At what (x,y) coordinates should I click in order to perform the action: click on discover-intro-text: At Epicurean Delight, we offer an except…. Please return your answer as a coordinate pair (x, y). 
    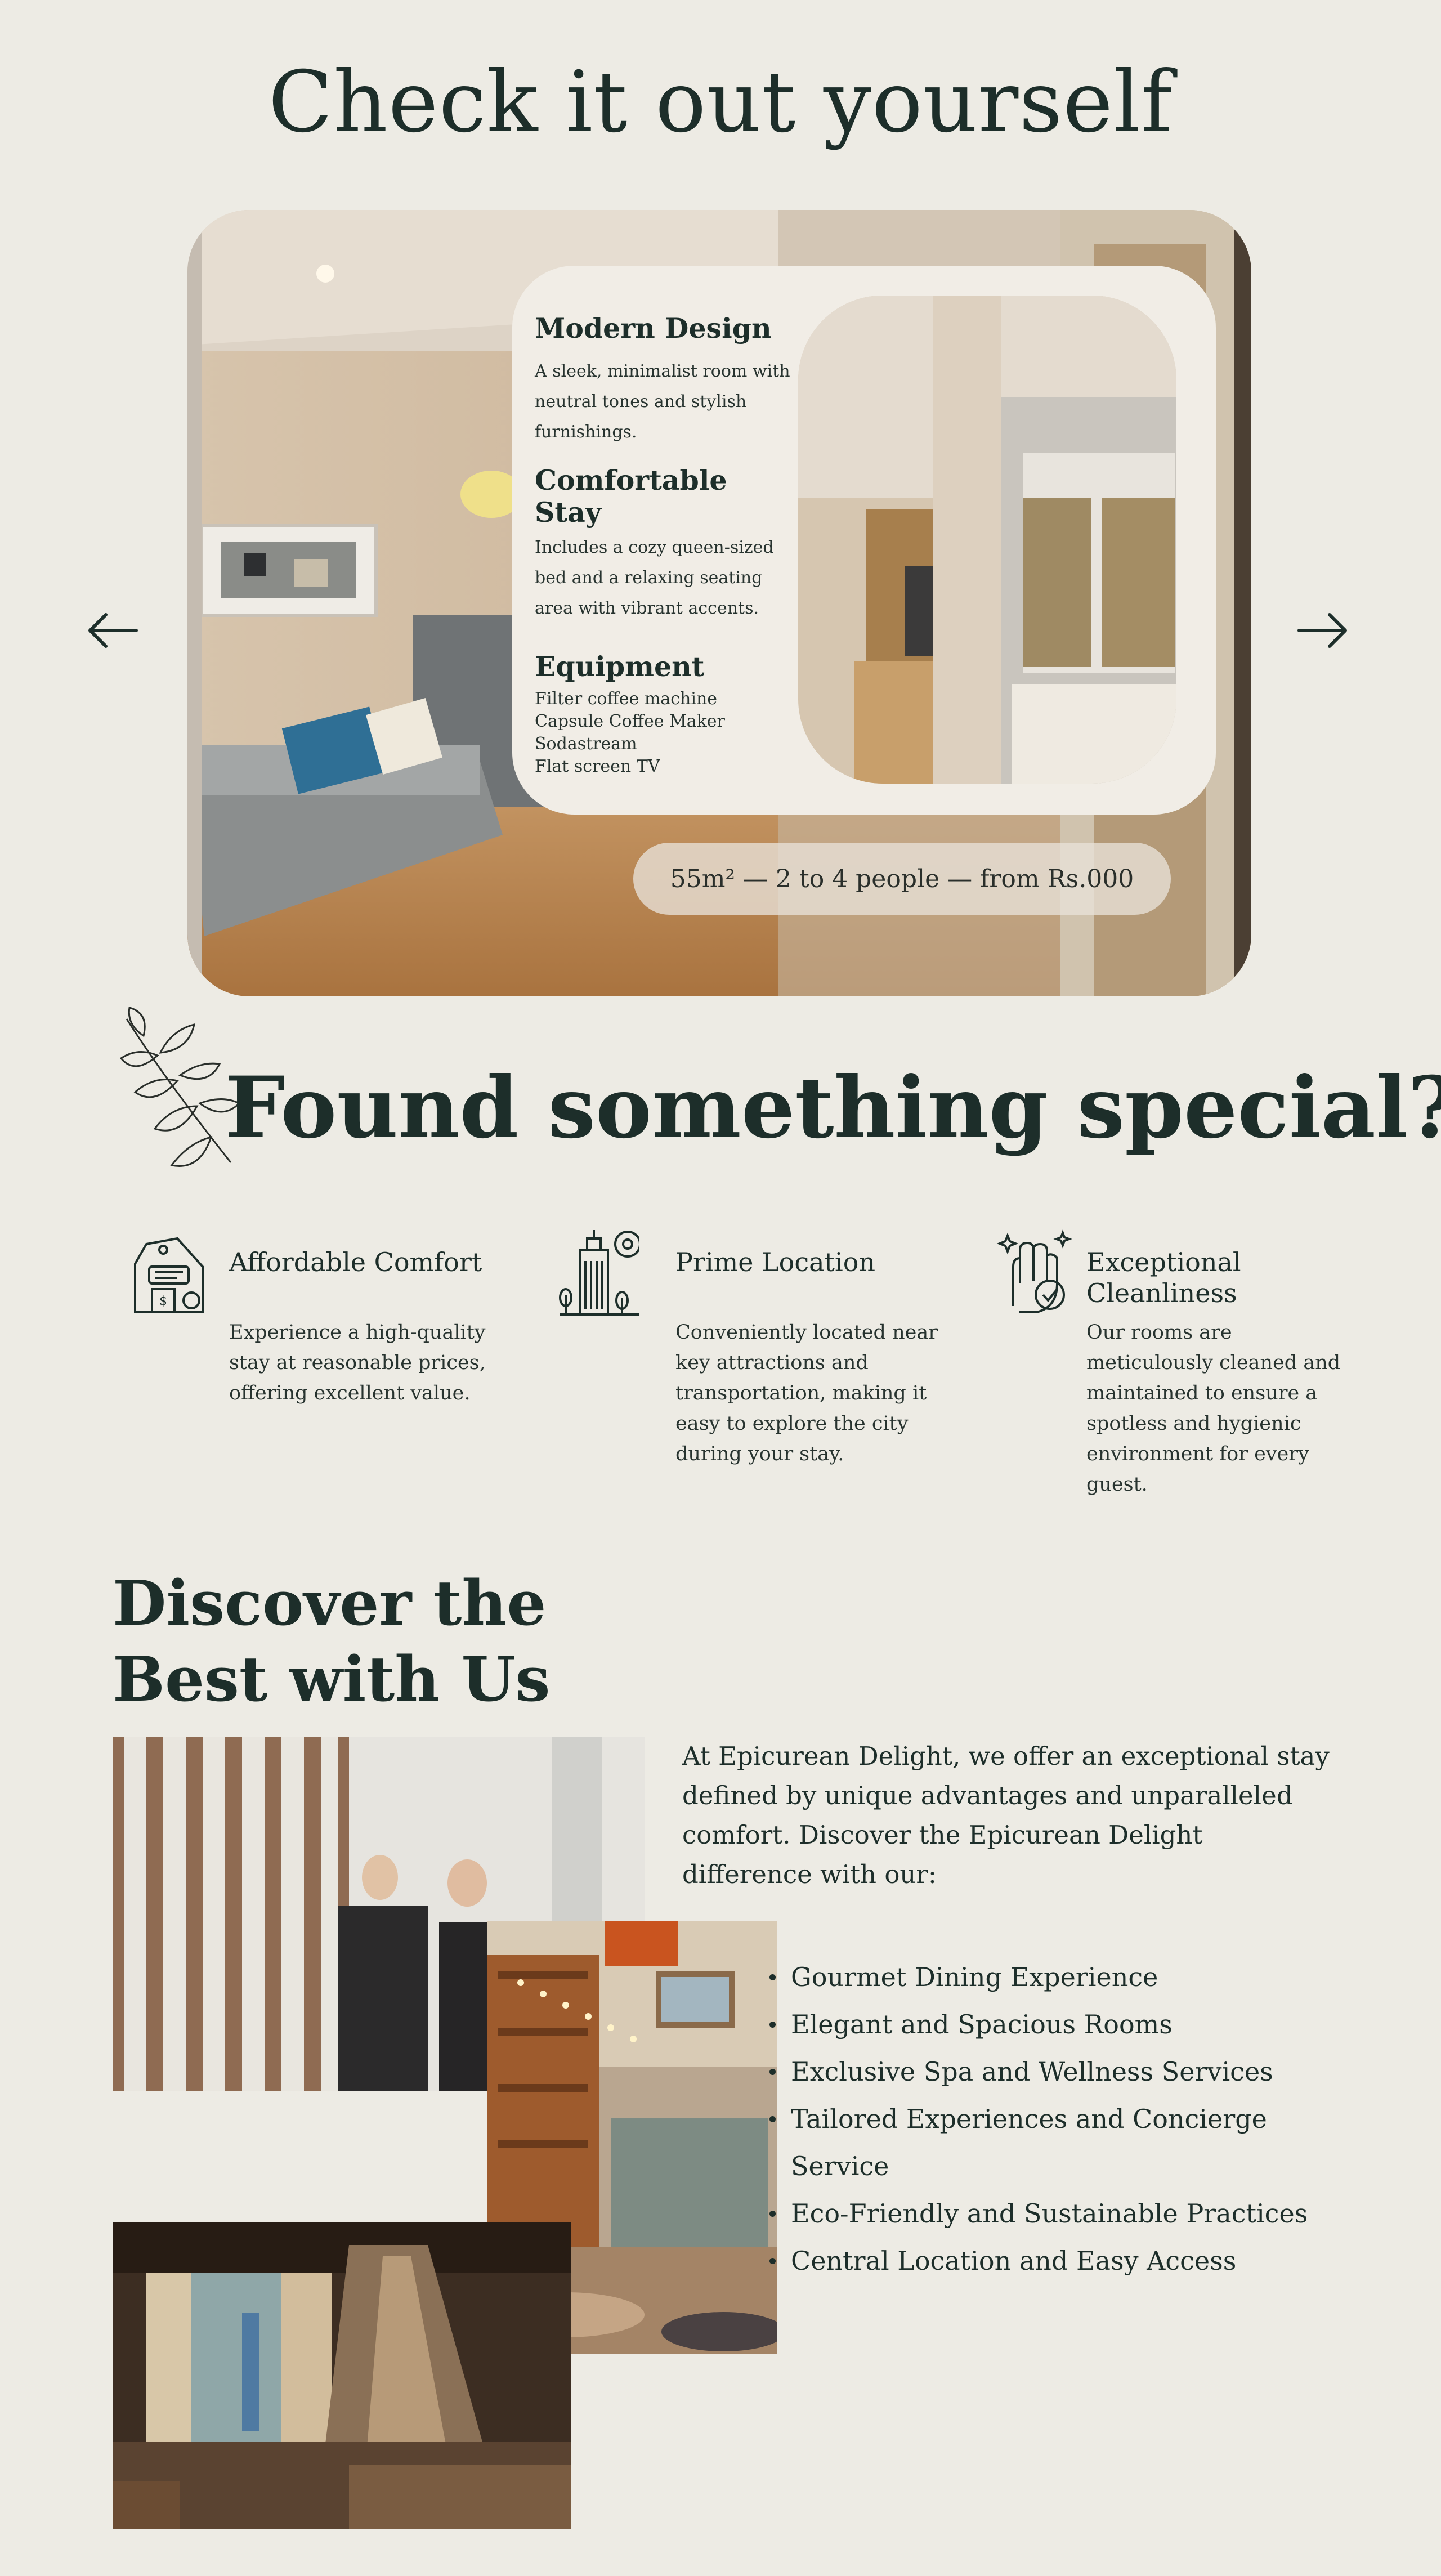
    Looking at the image, I should click on (1006, 1815).